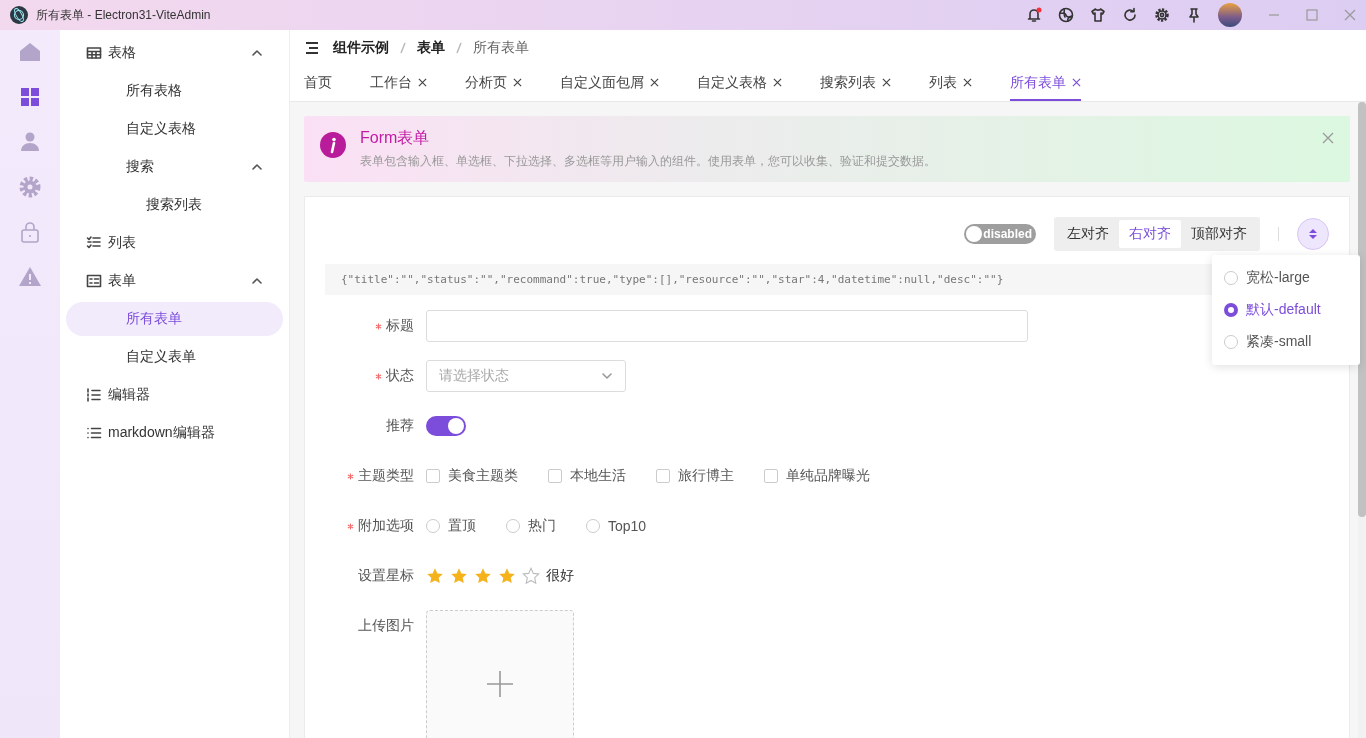 Image resolution: width=1366 pixels, height=738 pixels. I want to click on toggle-switch, so click(446, 426).